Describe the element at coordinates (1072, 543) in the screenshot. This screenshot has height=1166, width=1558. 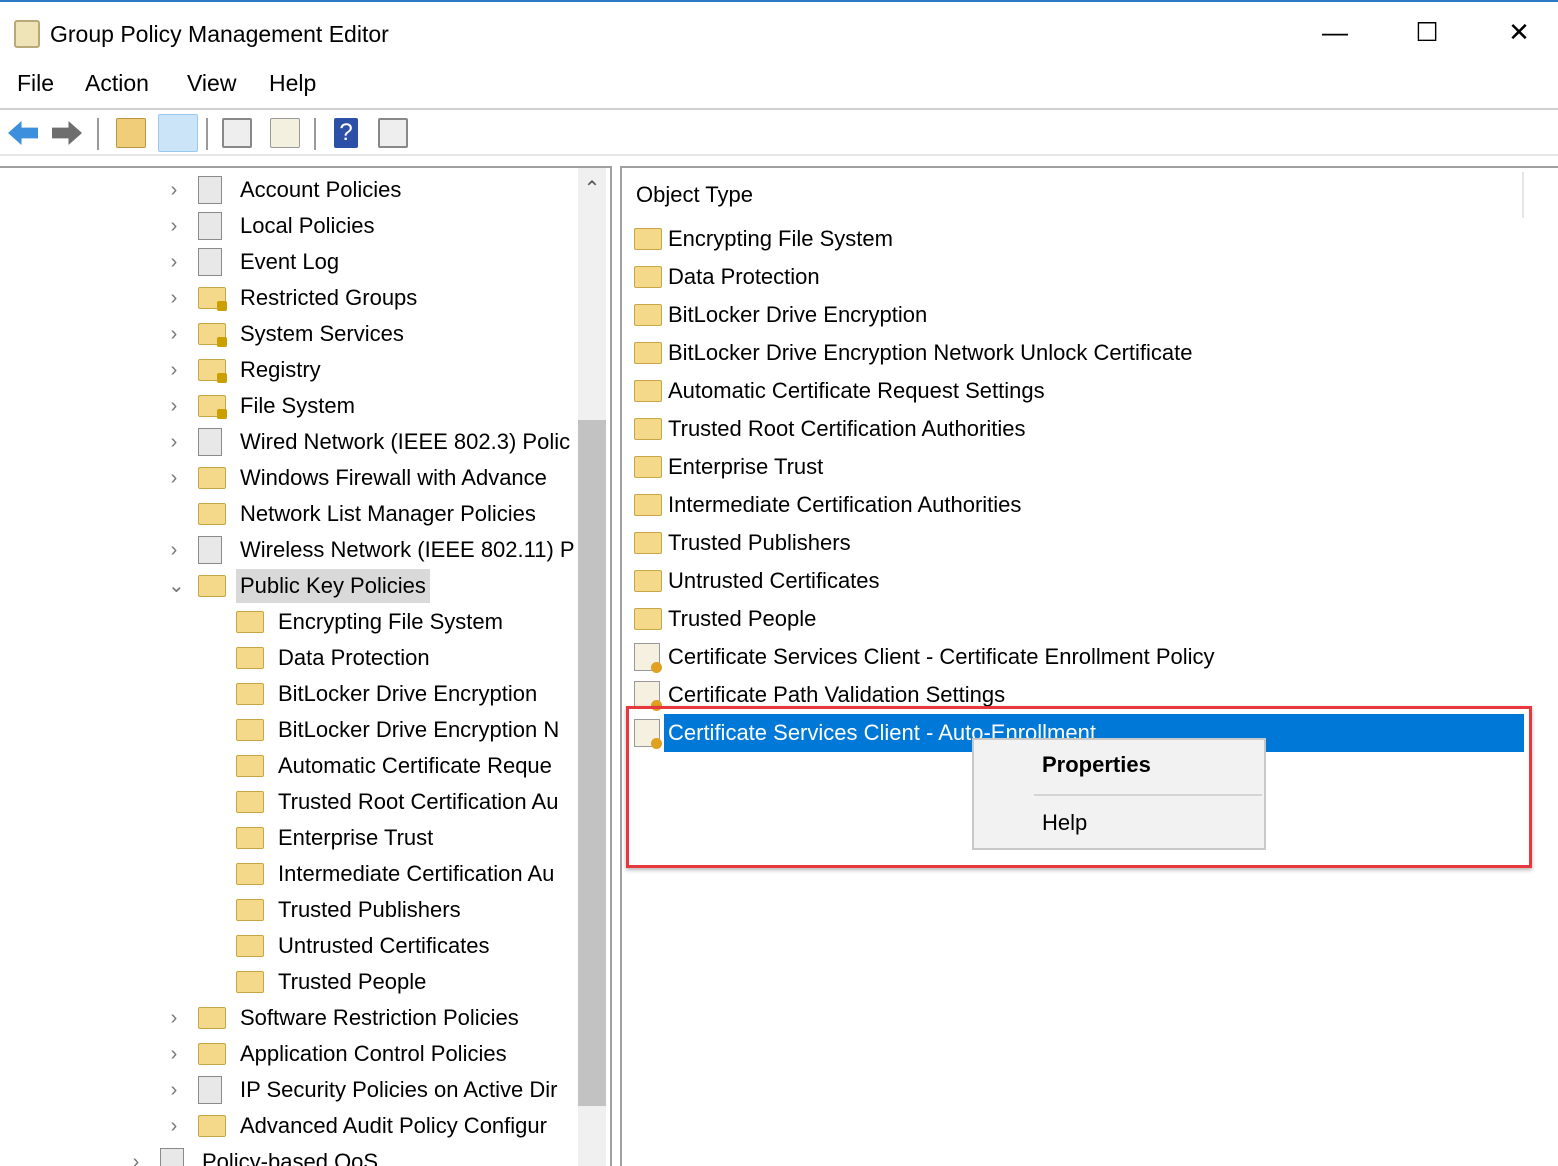
I see `list-item: Trusted Publishers` at that location.